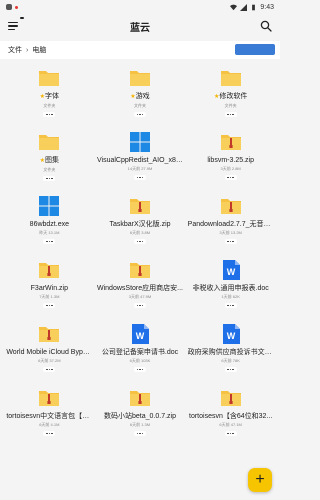 This screenshot has height=500, width=320. What do you see at coordinates (267, 7) in the screenshot?
I see `status-time: 9:43` at bounding box center [267, 7].